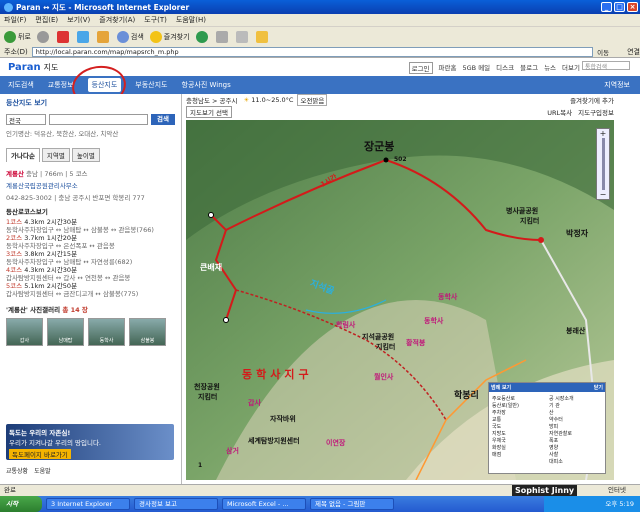  I want to click on menu-favorites: 즐겨찾기(A), so click(117, 20).